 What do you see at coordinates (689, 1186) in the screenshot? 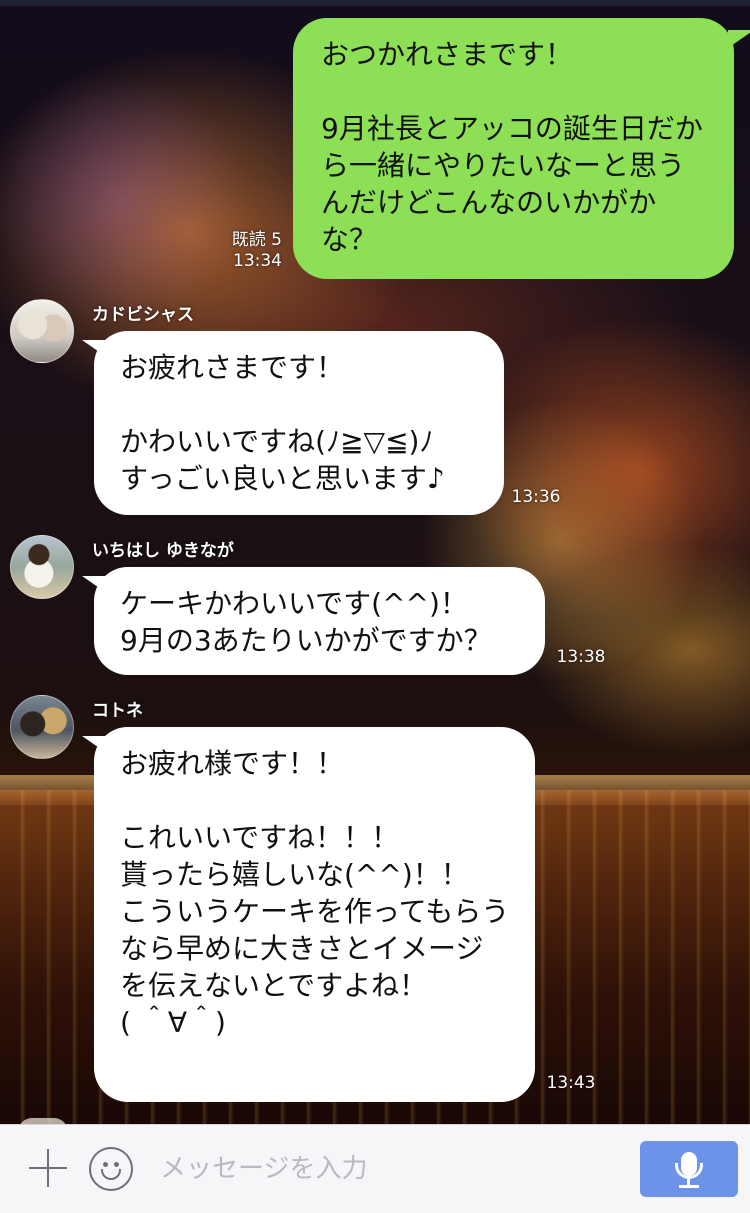
I see `microphone-icon-base` at bounding box center [689, 1186].